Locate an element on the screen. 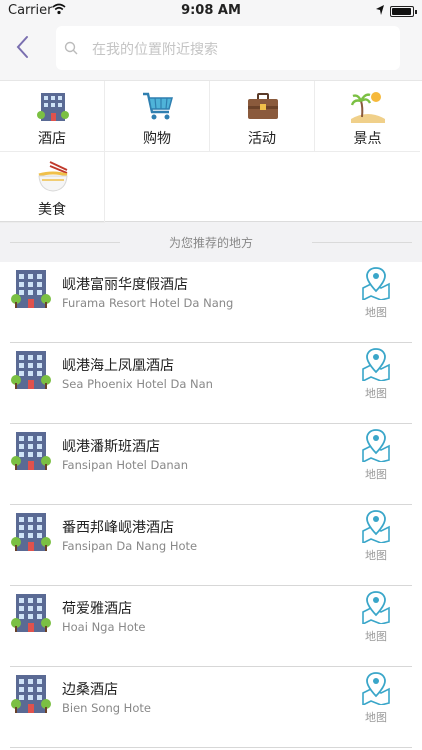 Image resolution: width=422 pixels, height=750 pixels. list-item: 岘港海上凤凰酒店 Sea Phoenix Hotel Da Nan 地图 is located at coordinates (211, 383).